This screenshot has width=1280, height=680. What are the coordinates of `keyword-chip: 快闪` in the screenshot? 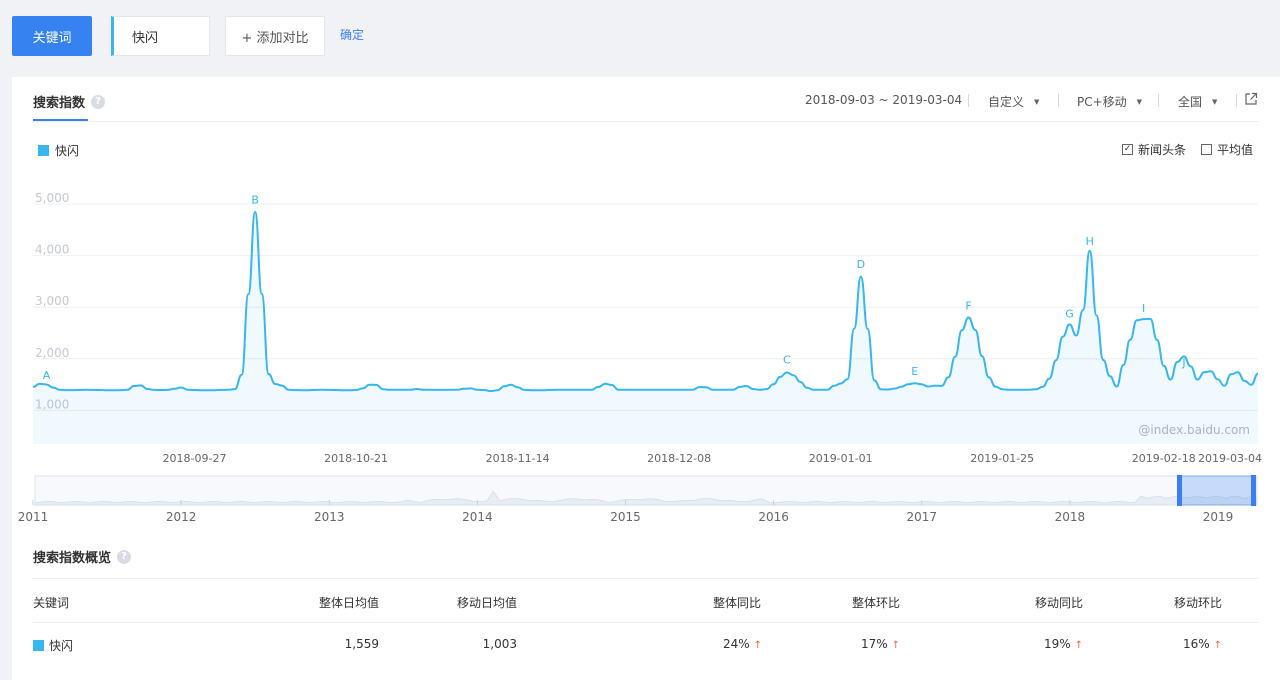 It's located at (160, 36).